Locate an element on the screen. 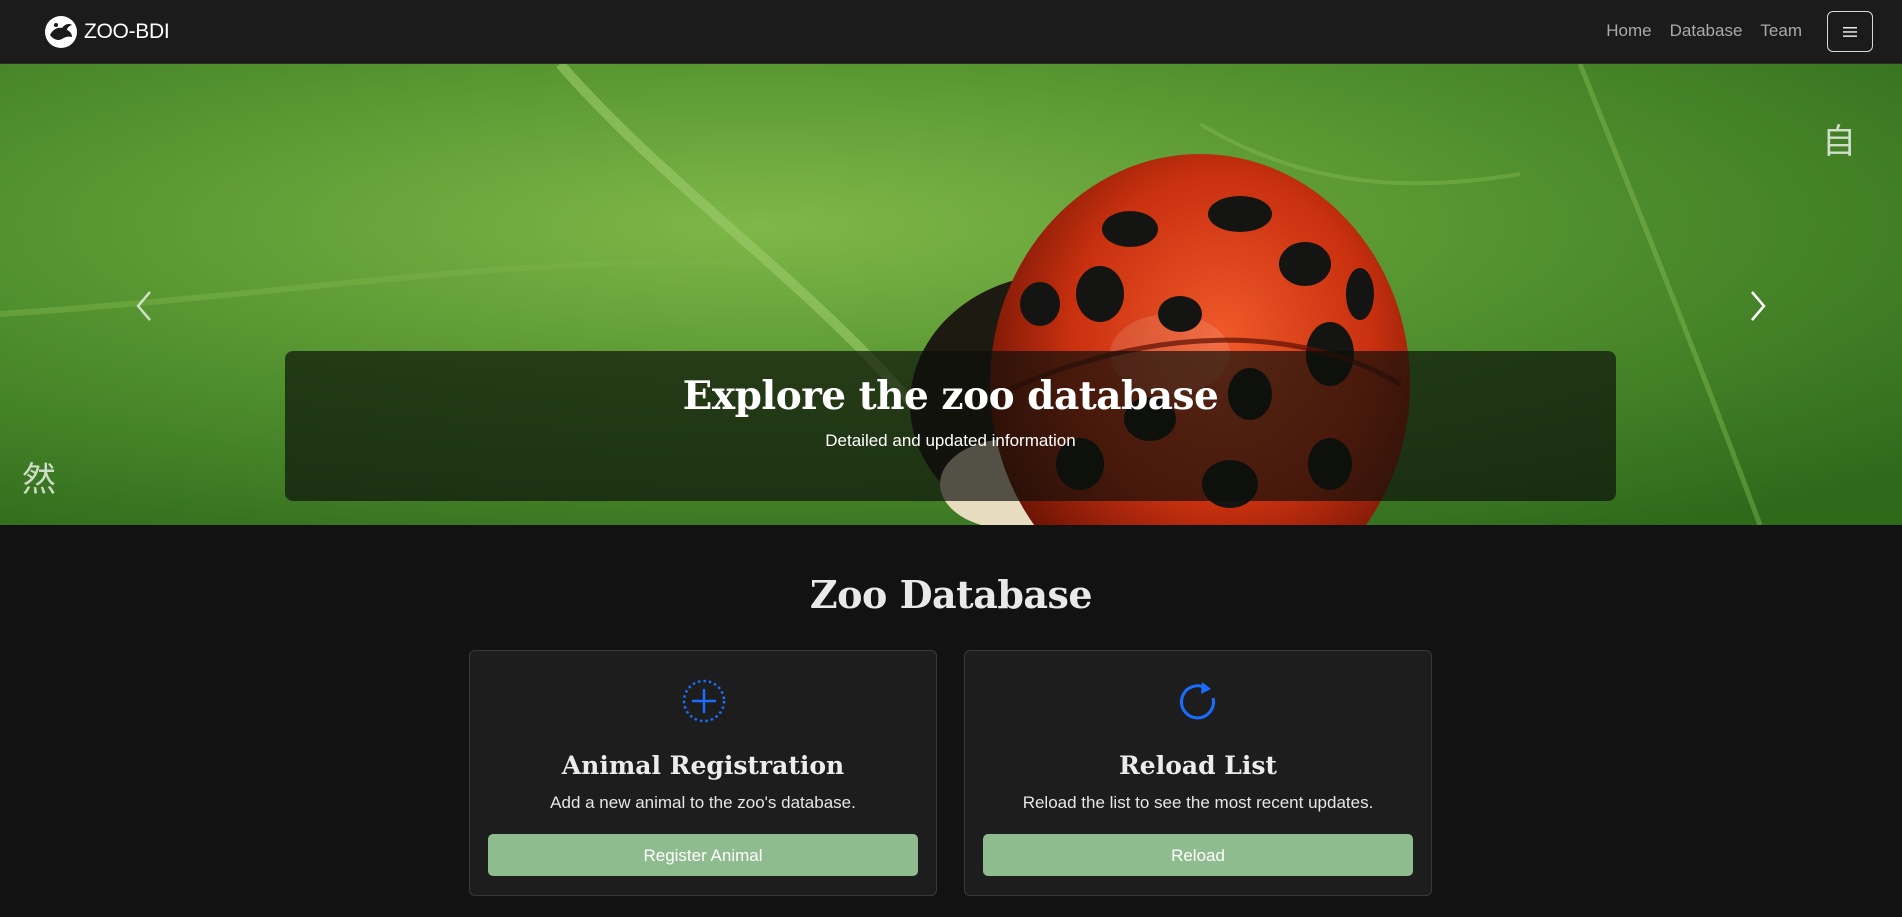 The image size is (1902, 917). hero-title: Explore the zoo database is located at coordinates (950, 396).